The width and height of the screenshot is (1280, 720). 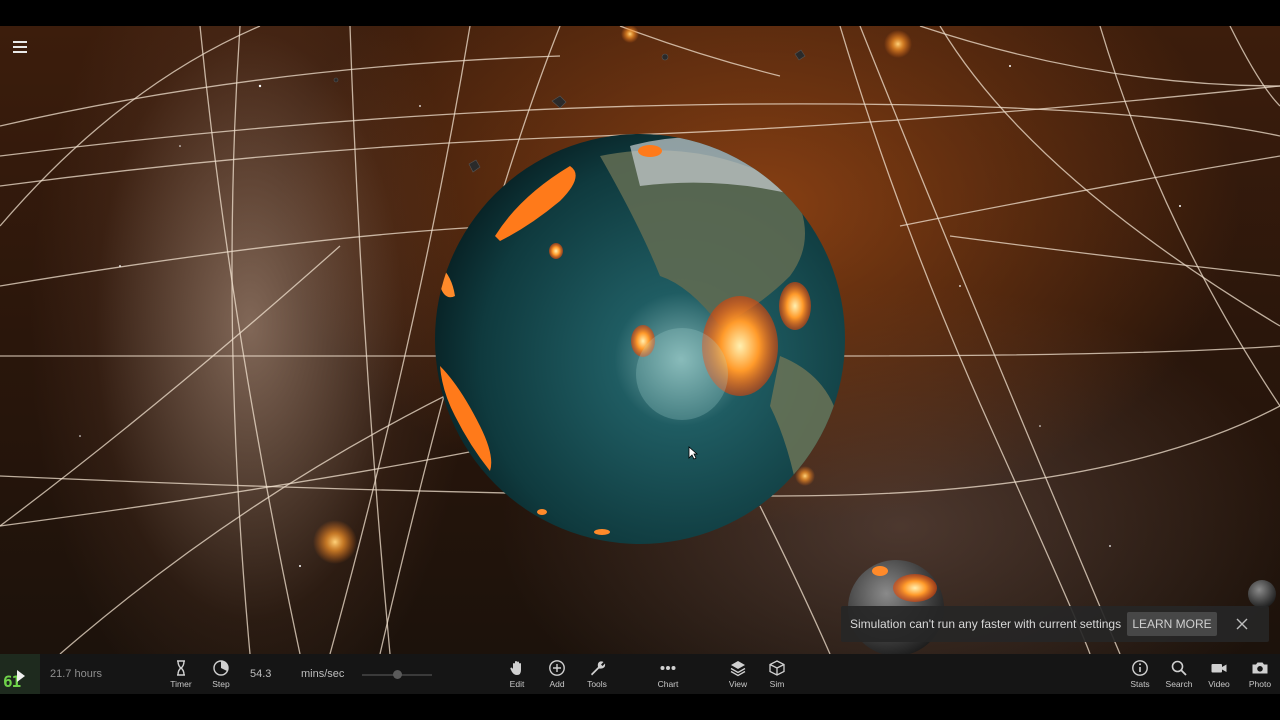 What do you see at coordinates (1260, 684) in the screenshot?
I see `photo-label: Photo` at bounding box center [1260, 684].